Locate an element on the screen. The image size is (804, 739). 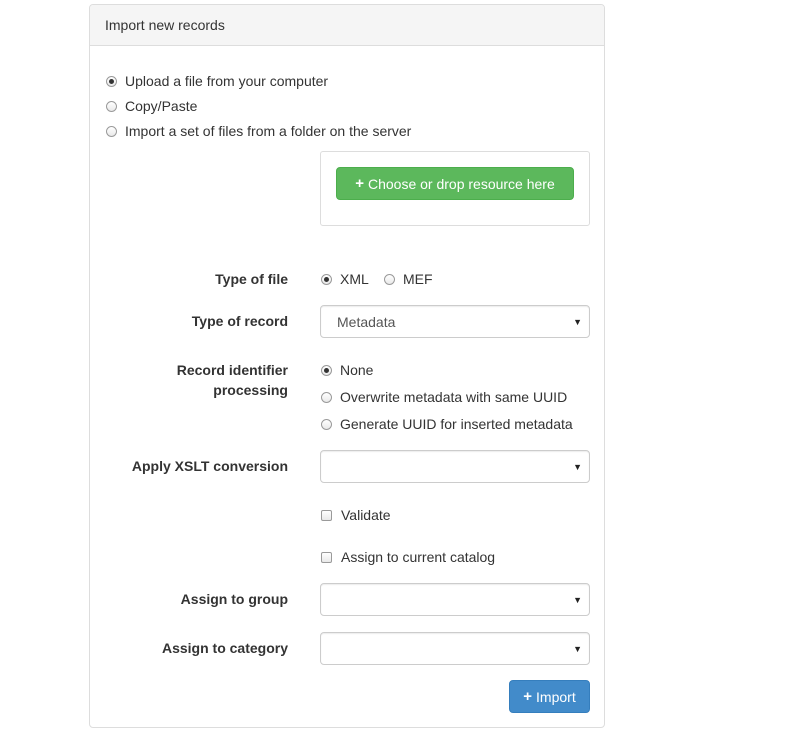
file-type-mef: MEF is located at coordinates (408, 279).